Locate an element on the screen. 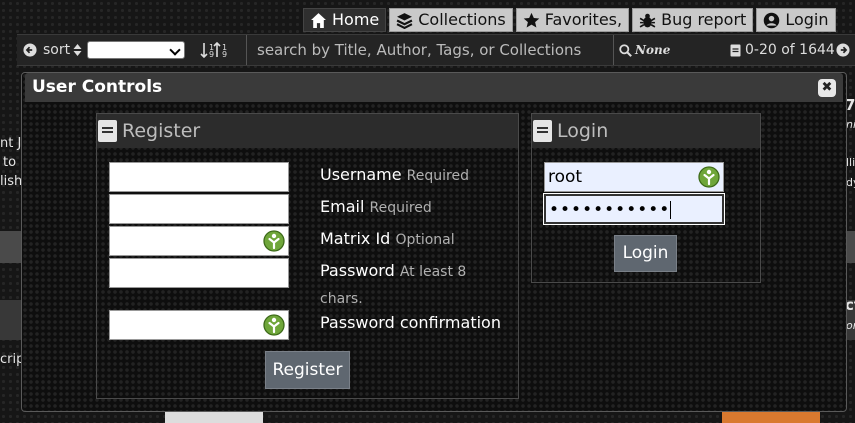 The height and width of the screenshot is (423, 855). nav-login-label: Login is located at coordinates (807, 19).